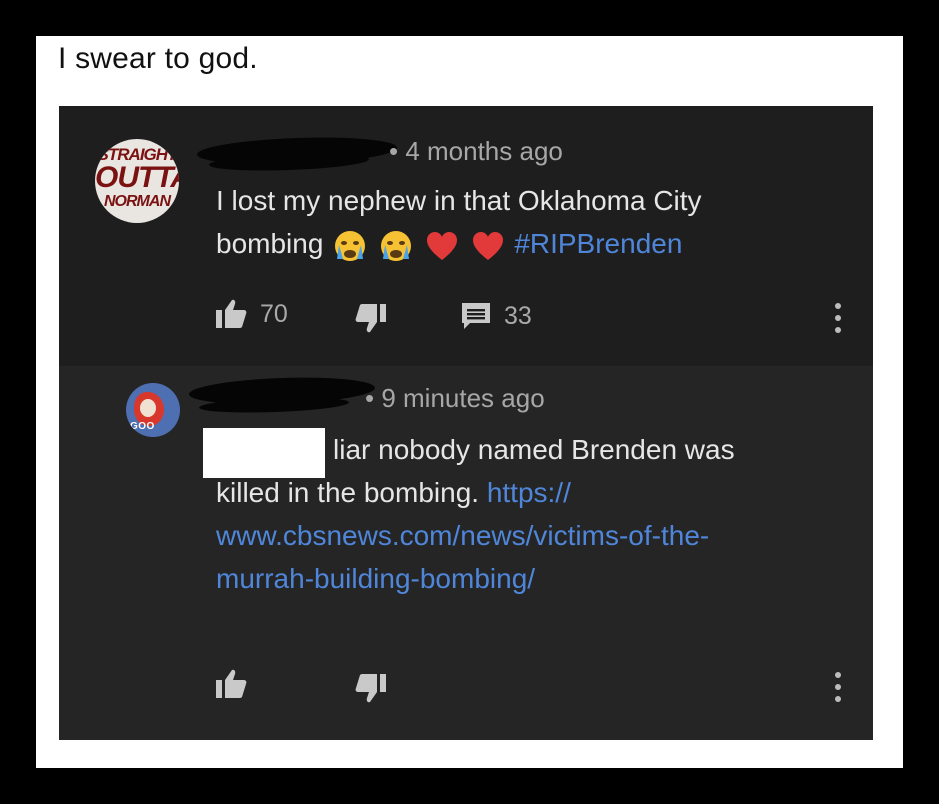 This screenshot has width=939, height=804. I want to click on avatar-shape-inner, so click(148, 408).